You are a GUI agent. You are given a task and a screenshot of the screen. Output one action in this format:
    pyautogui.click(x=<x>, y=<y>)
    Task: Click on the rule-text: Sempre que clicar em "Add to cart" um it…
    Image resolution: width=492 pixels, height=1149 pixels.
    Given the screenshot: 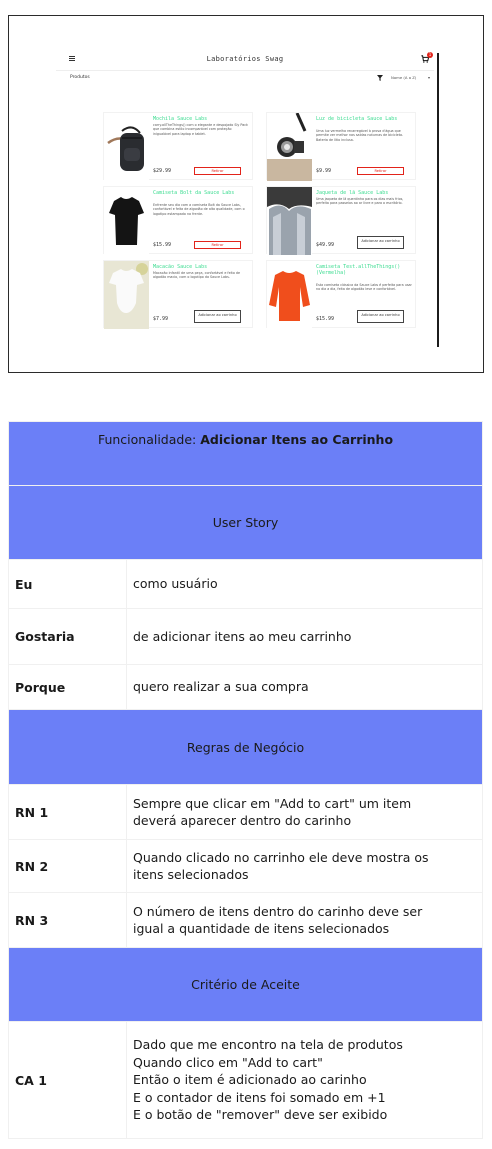 What is the action you would take?
    pyautogui.click(x=304, y=812)
    